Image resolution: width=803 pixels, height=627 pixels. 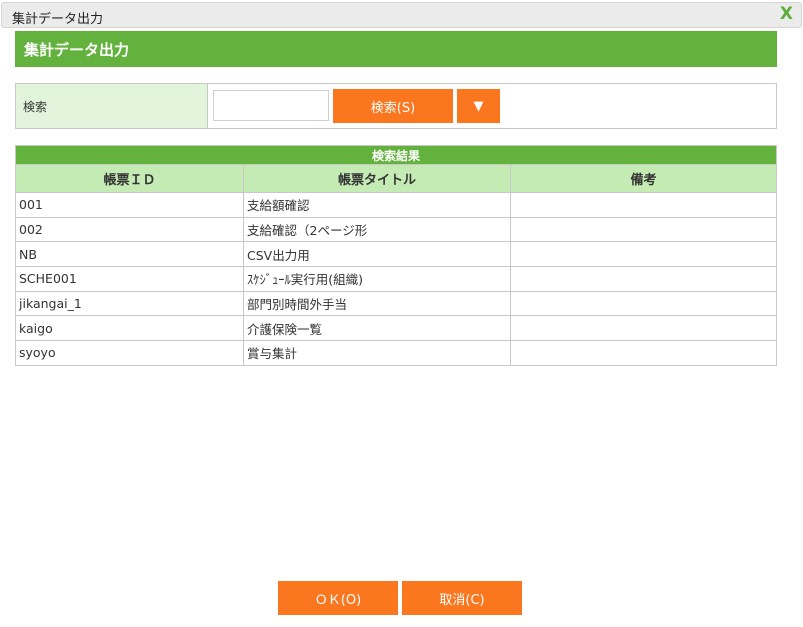 What do you see at coordinates (478, 106) in the screenshot?
I see `dropdown-toggle-button: ▼` at bounding box center [478, 106].